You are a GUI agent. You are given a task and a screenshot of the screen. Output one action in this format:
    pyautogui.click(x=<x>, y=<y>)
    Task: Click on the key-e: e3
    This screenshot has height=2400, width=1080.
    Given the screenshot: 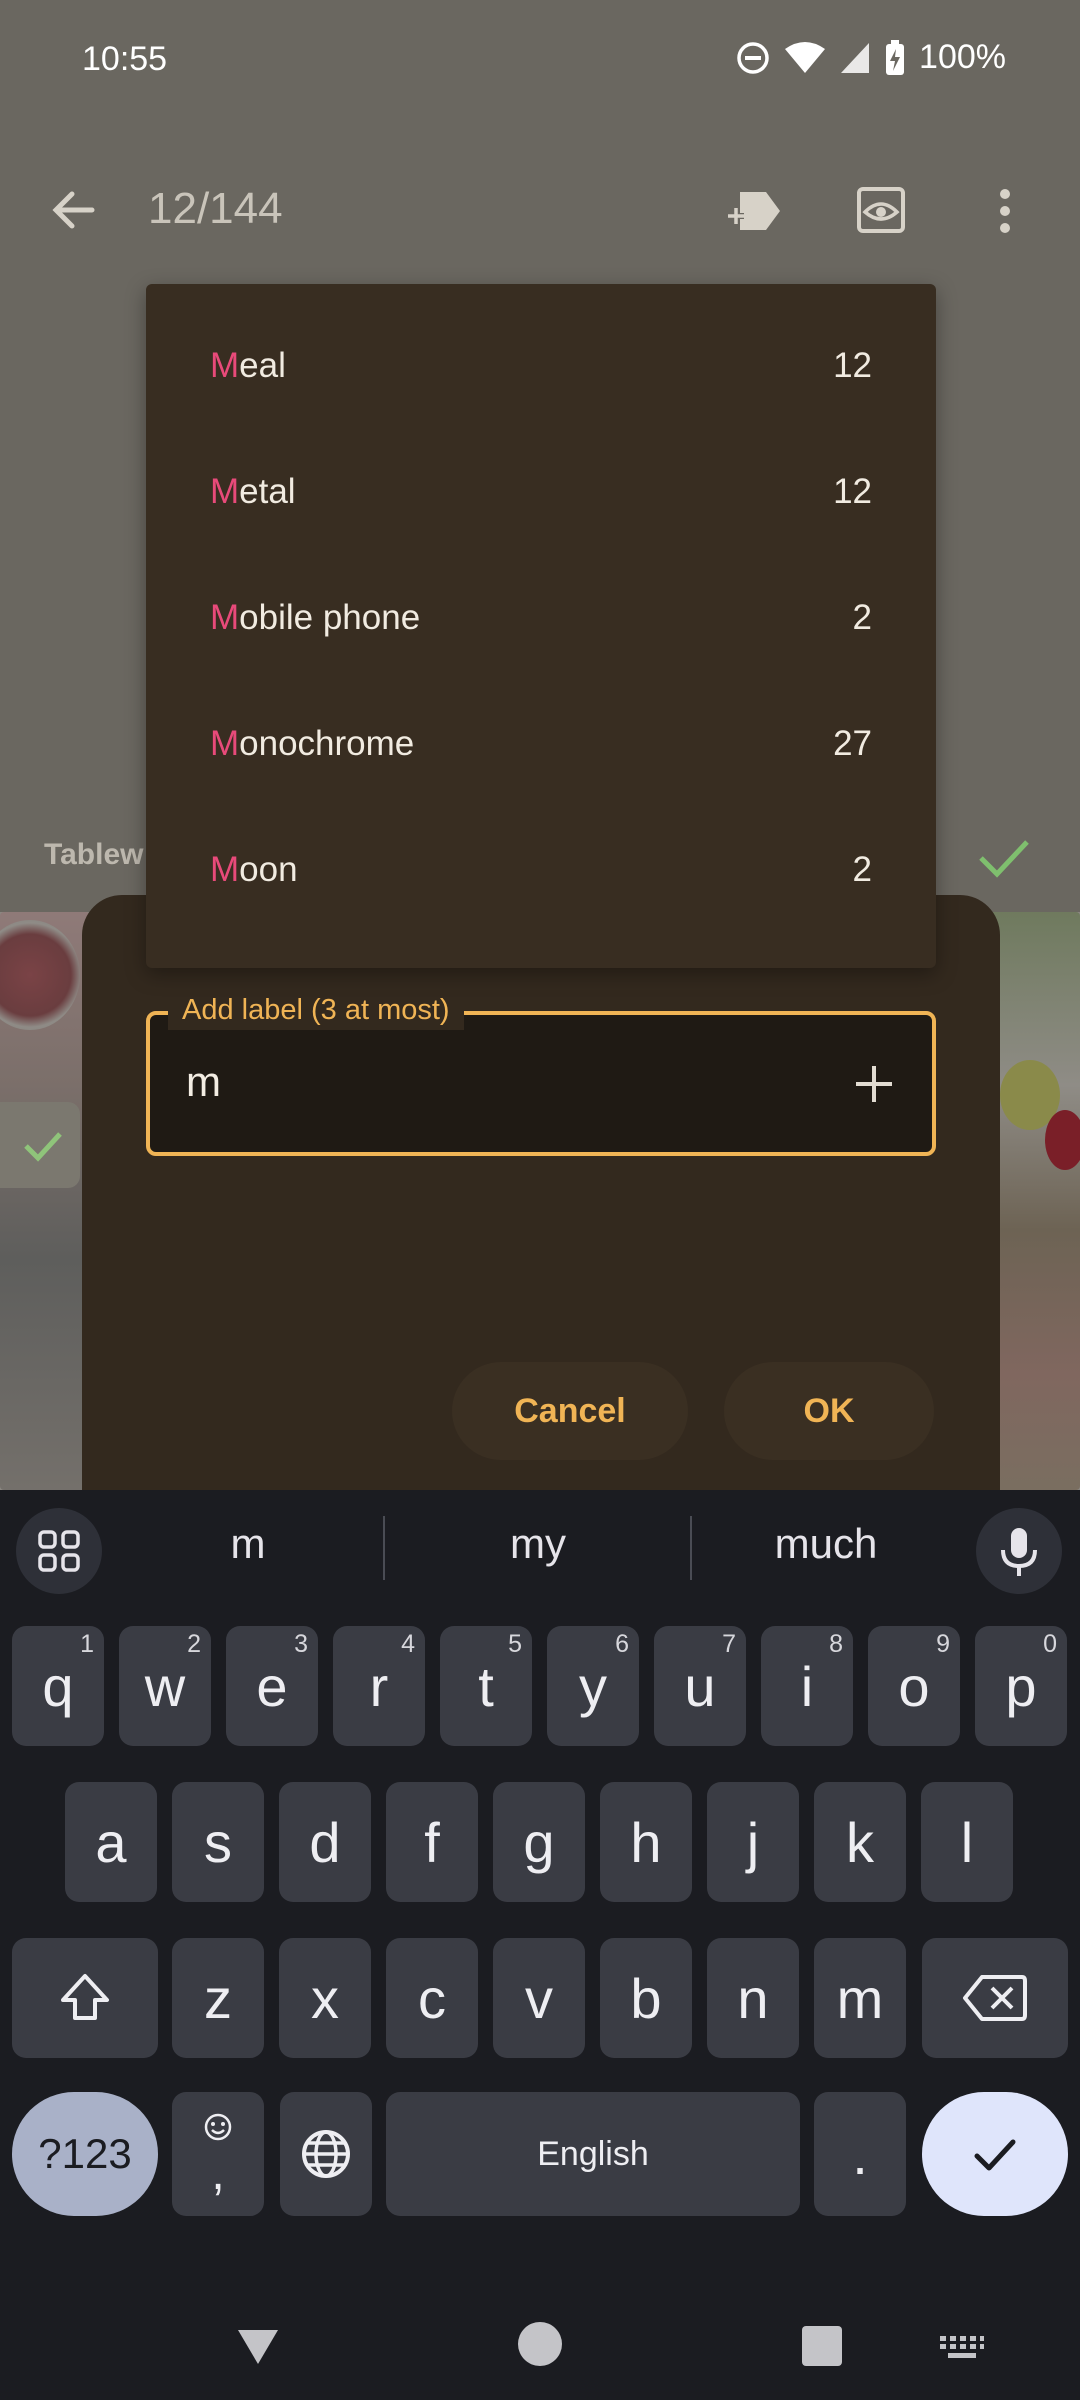 What is the action you would take?
    pyautogui.click(x=272, y=1686)
    